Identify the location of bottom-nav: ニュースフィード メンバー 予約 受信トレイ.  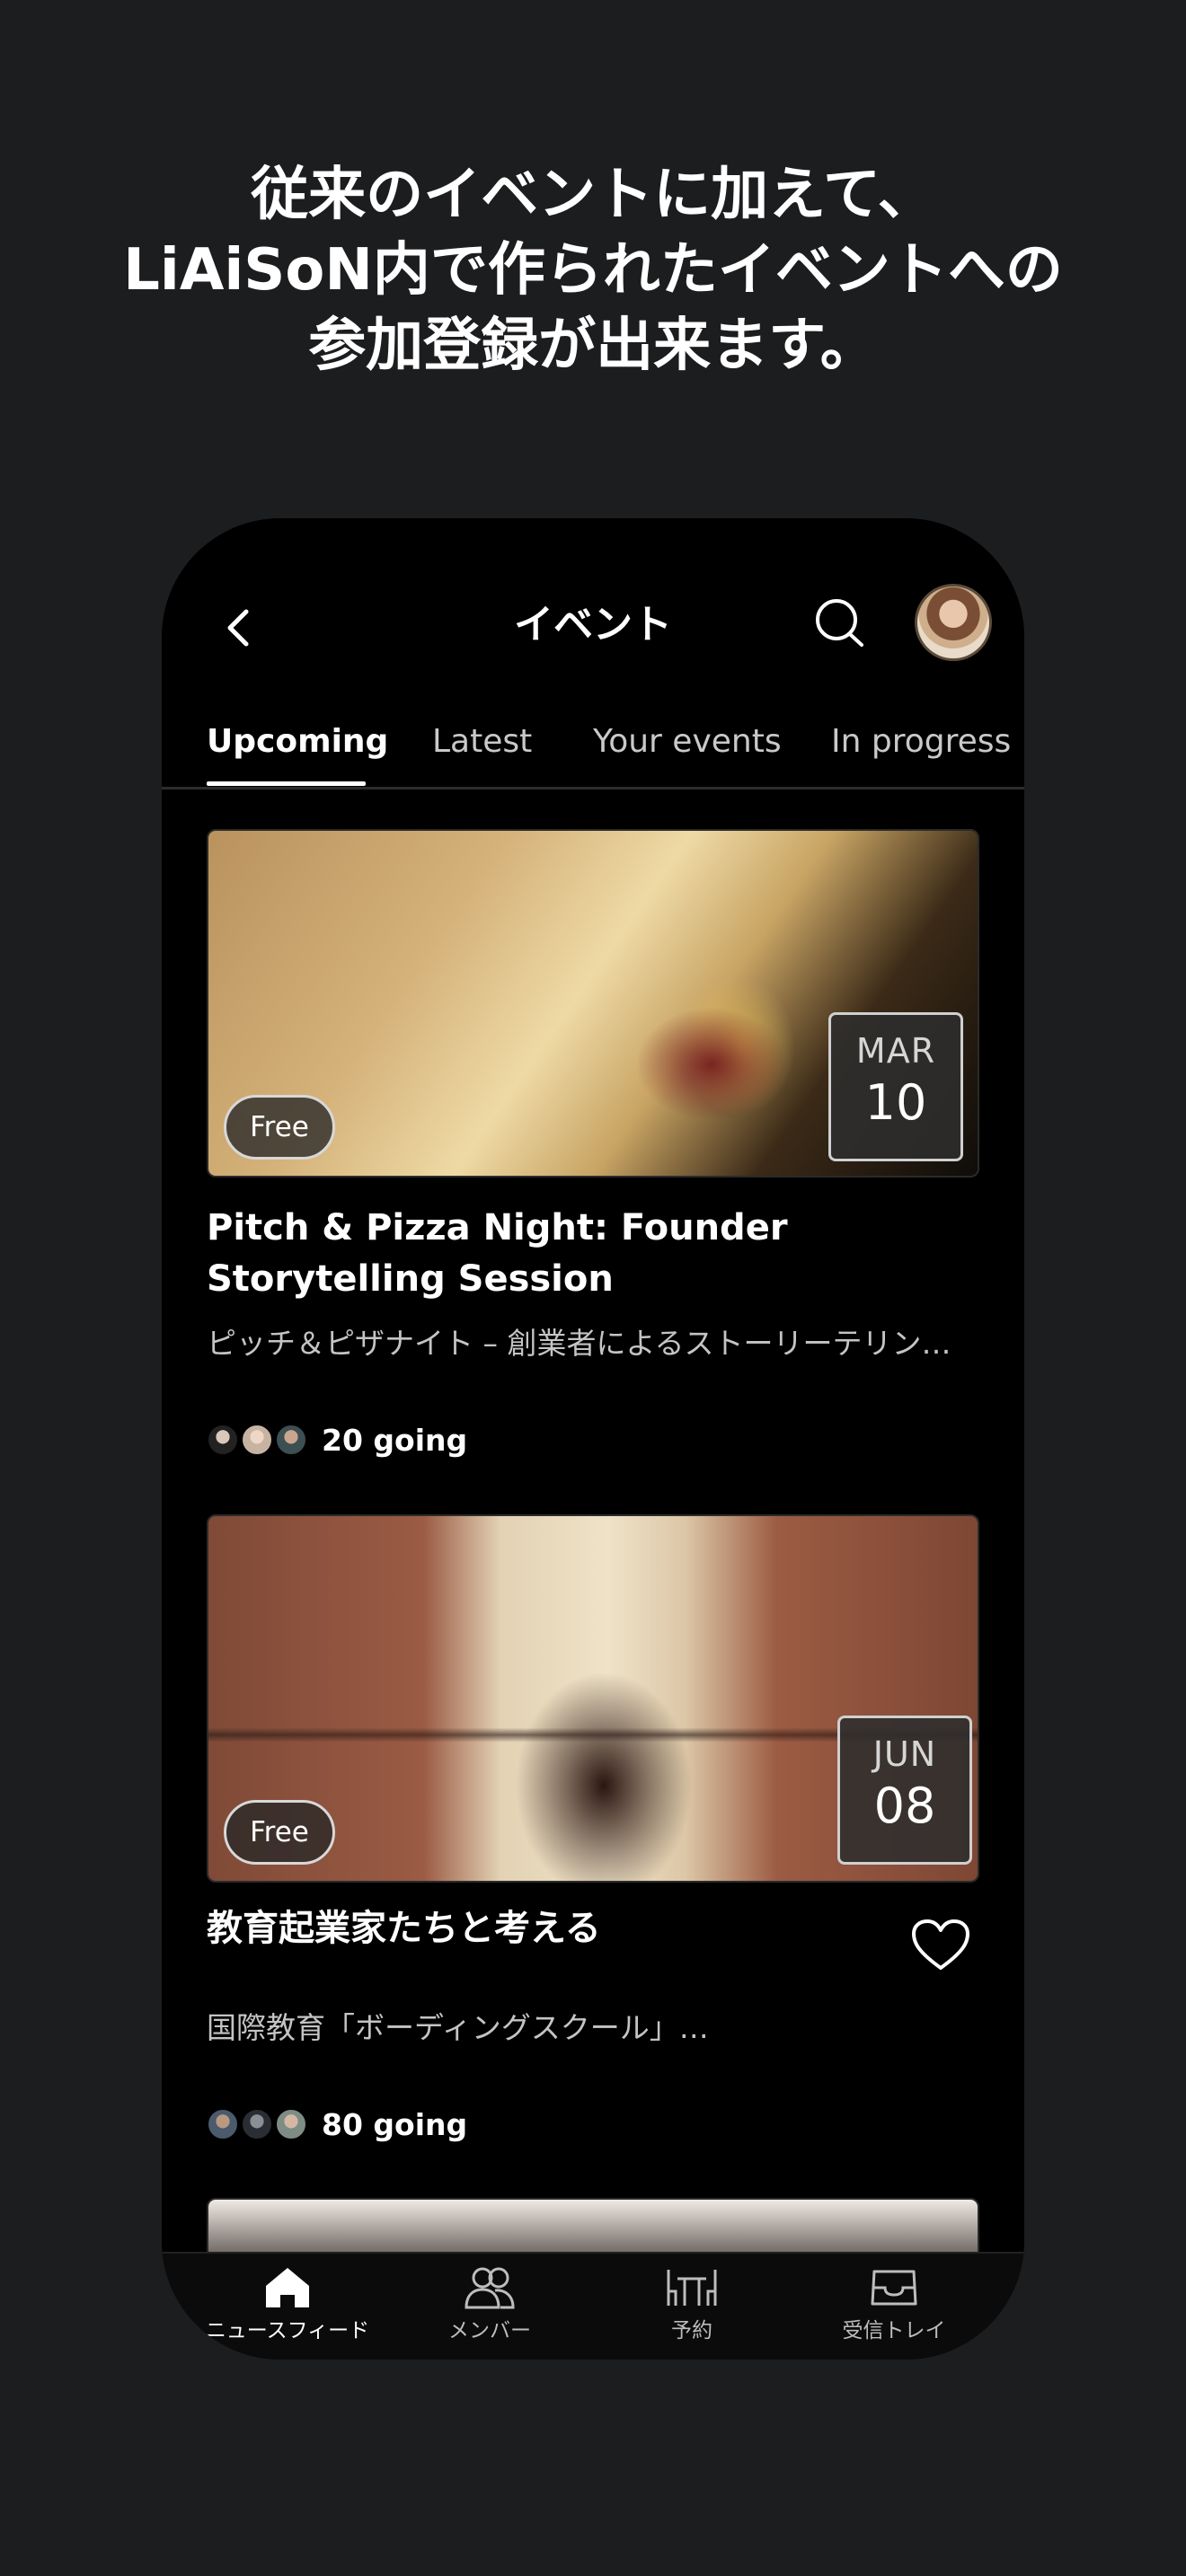
(593, 2306).